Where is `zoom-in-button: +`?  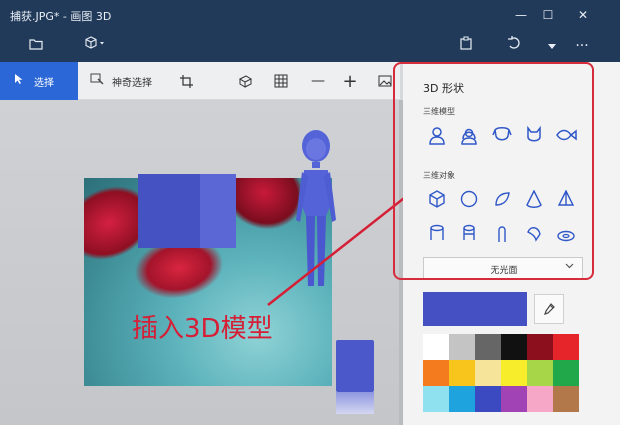 zoom-in-button: + is located at coordinates (350, 81).